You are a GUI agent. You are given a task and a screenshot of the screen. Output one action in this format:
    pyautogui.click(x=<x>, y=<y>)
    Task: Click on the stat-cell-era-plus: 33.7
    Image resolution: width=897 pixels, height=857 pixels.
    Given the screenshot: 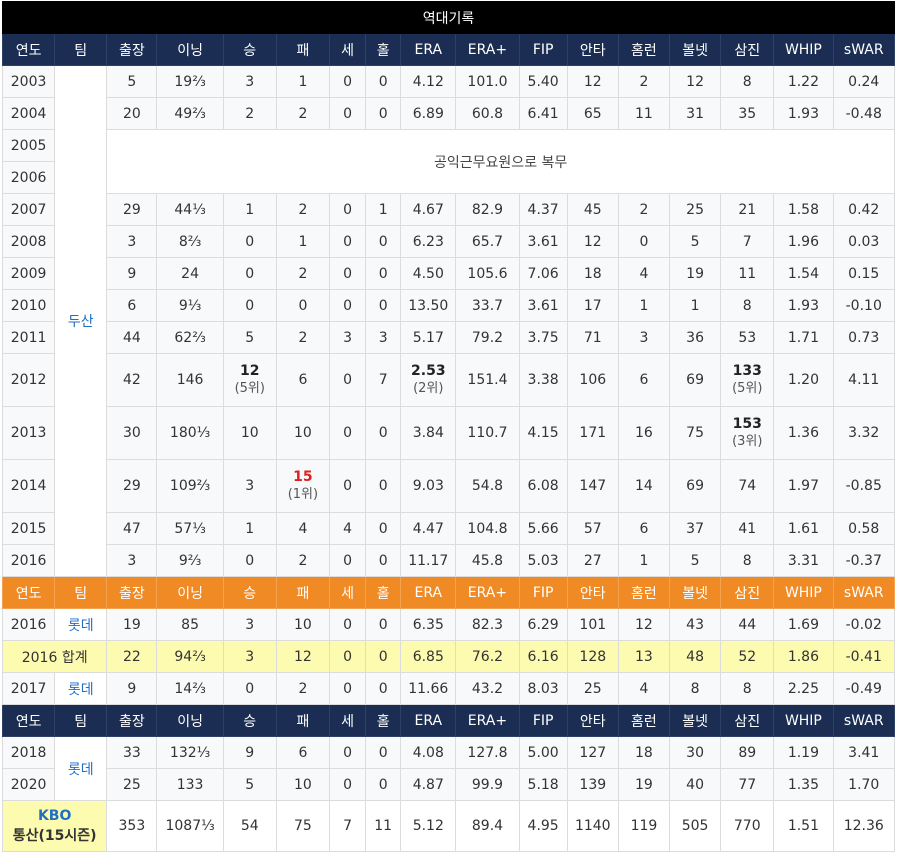 What is the action you would take?
    pyautogui.click(x=487, y=305)
    